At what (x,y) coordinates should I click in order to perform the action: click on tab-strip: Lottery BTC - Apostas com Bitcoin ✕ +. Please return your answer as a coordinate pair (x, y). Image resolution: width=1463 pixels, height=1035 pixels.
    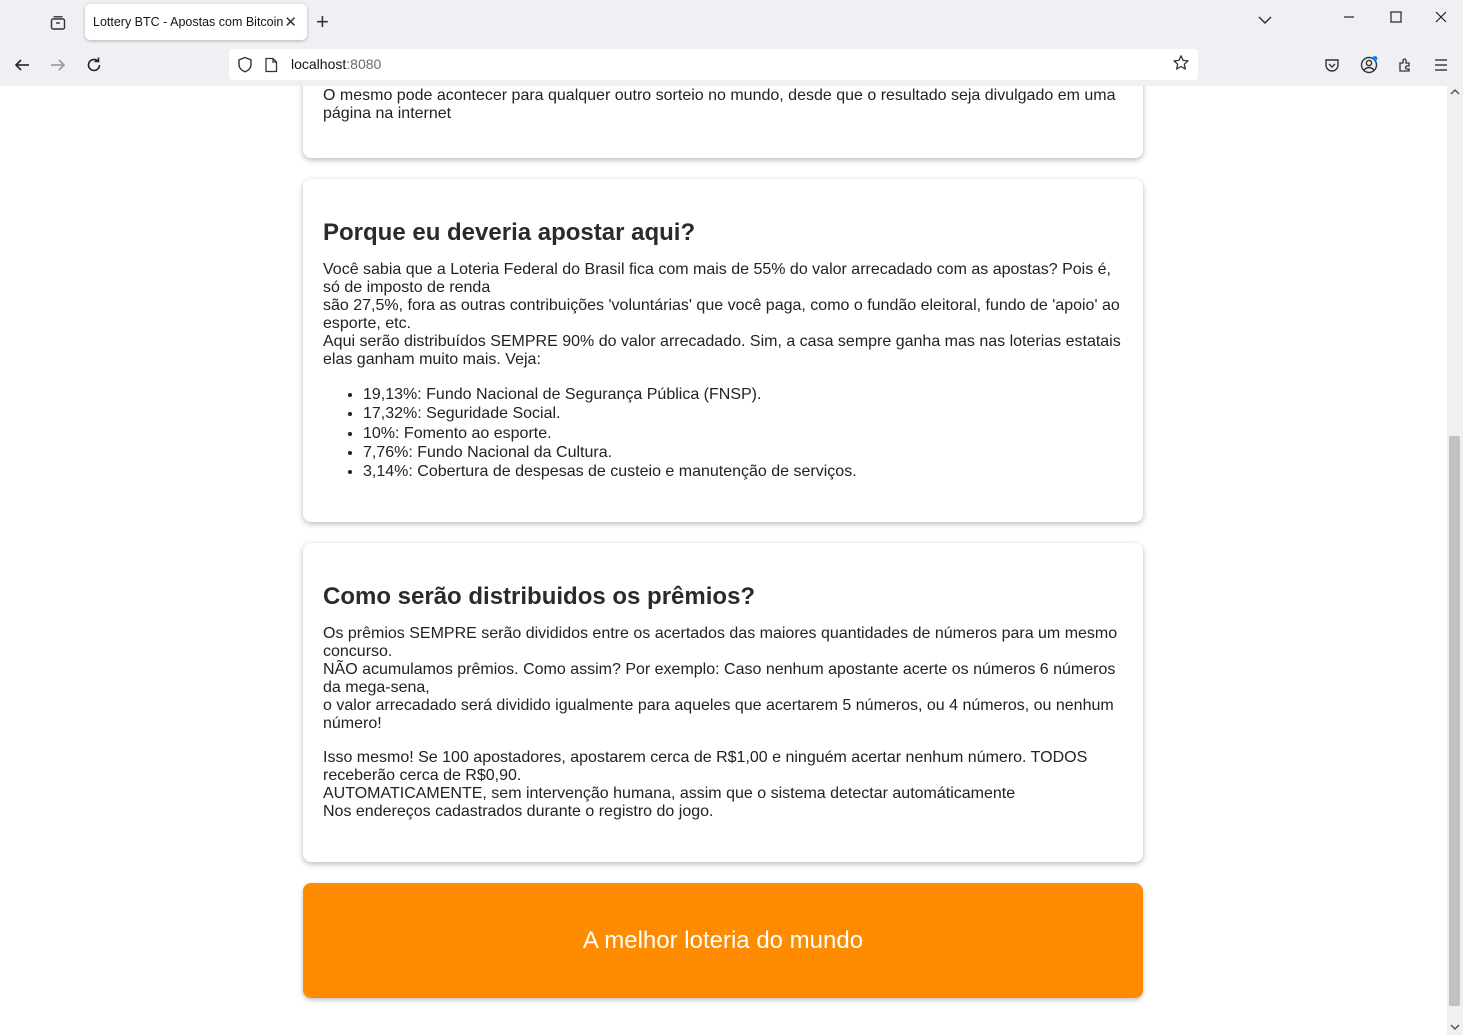
    Looking at the image, I should click on (731, 22).